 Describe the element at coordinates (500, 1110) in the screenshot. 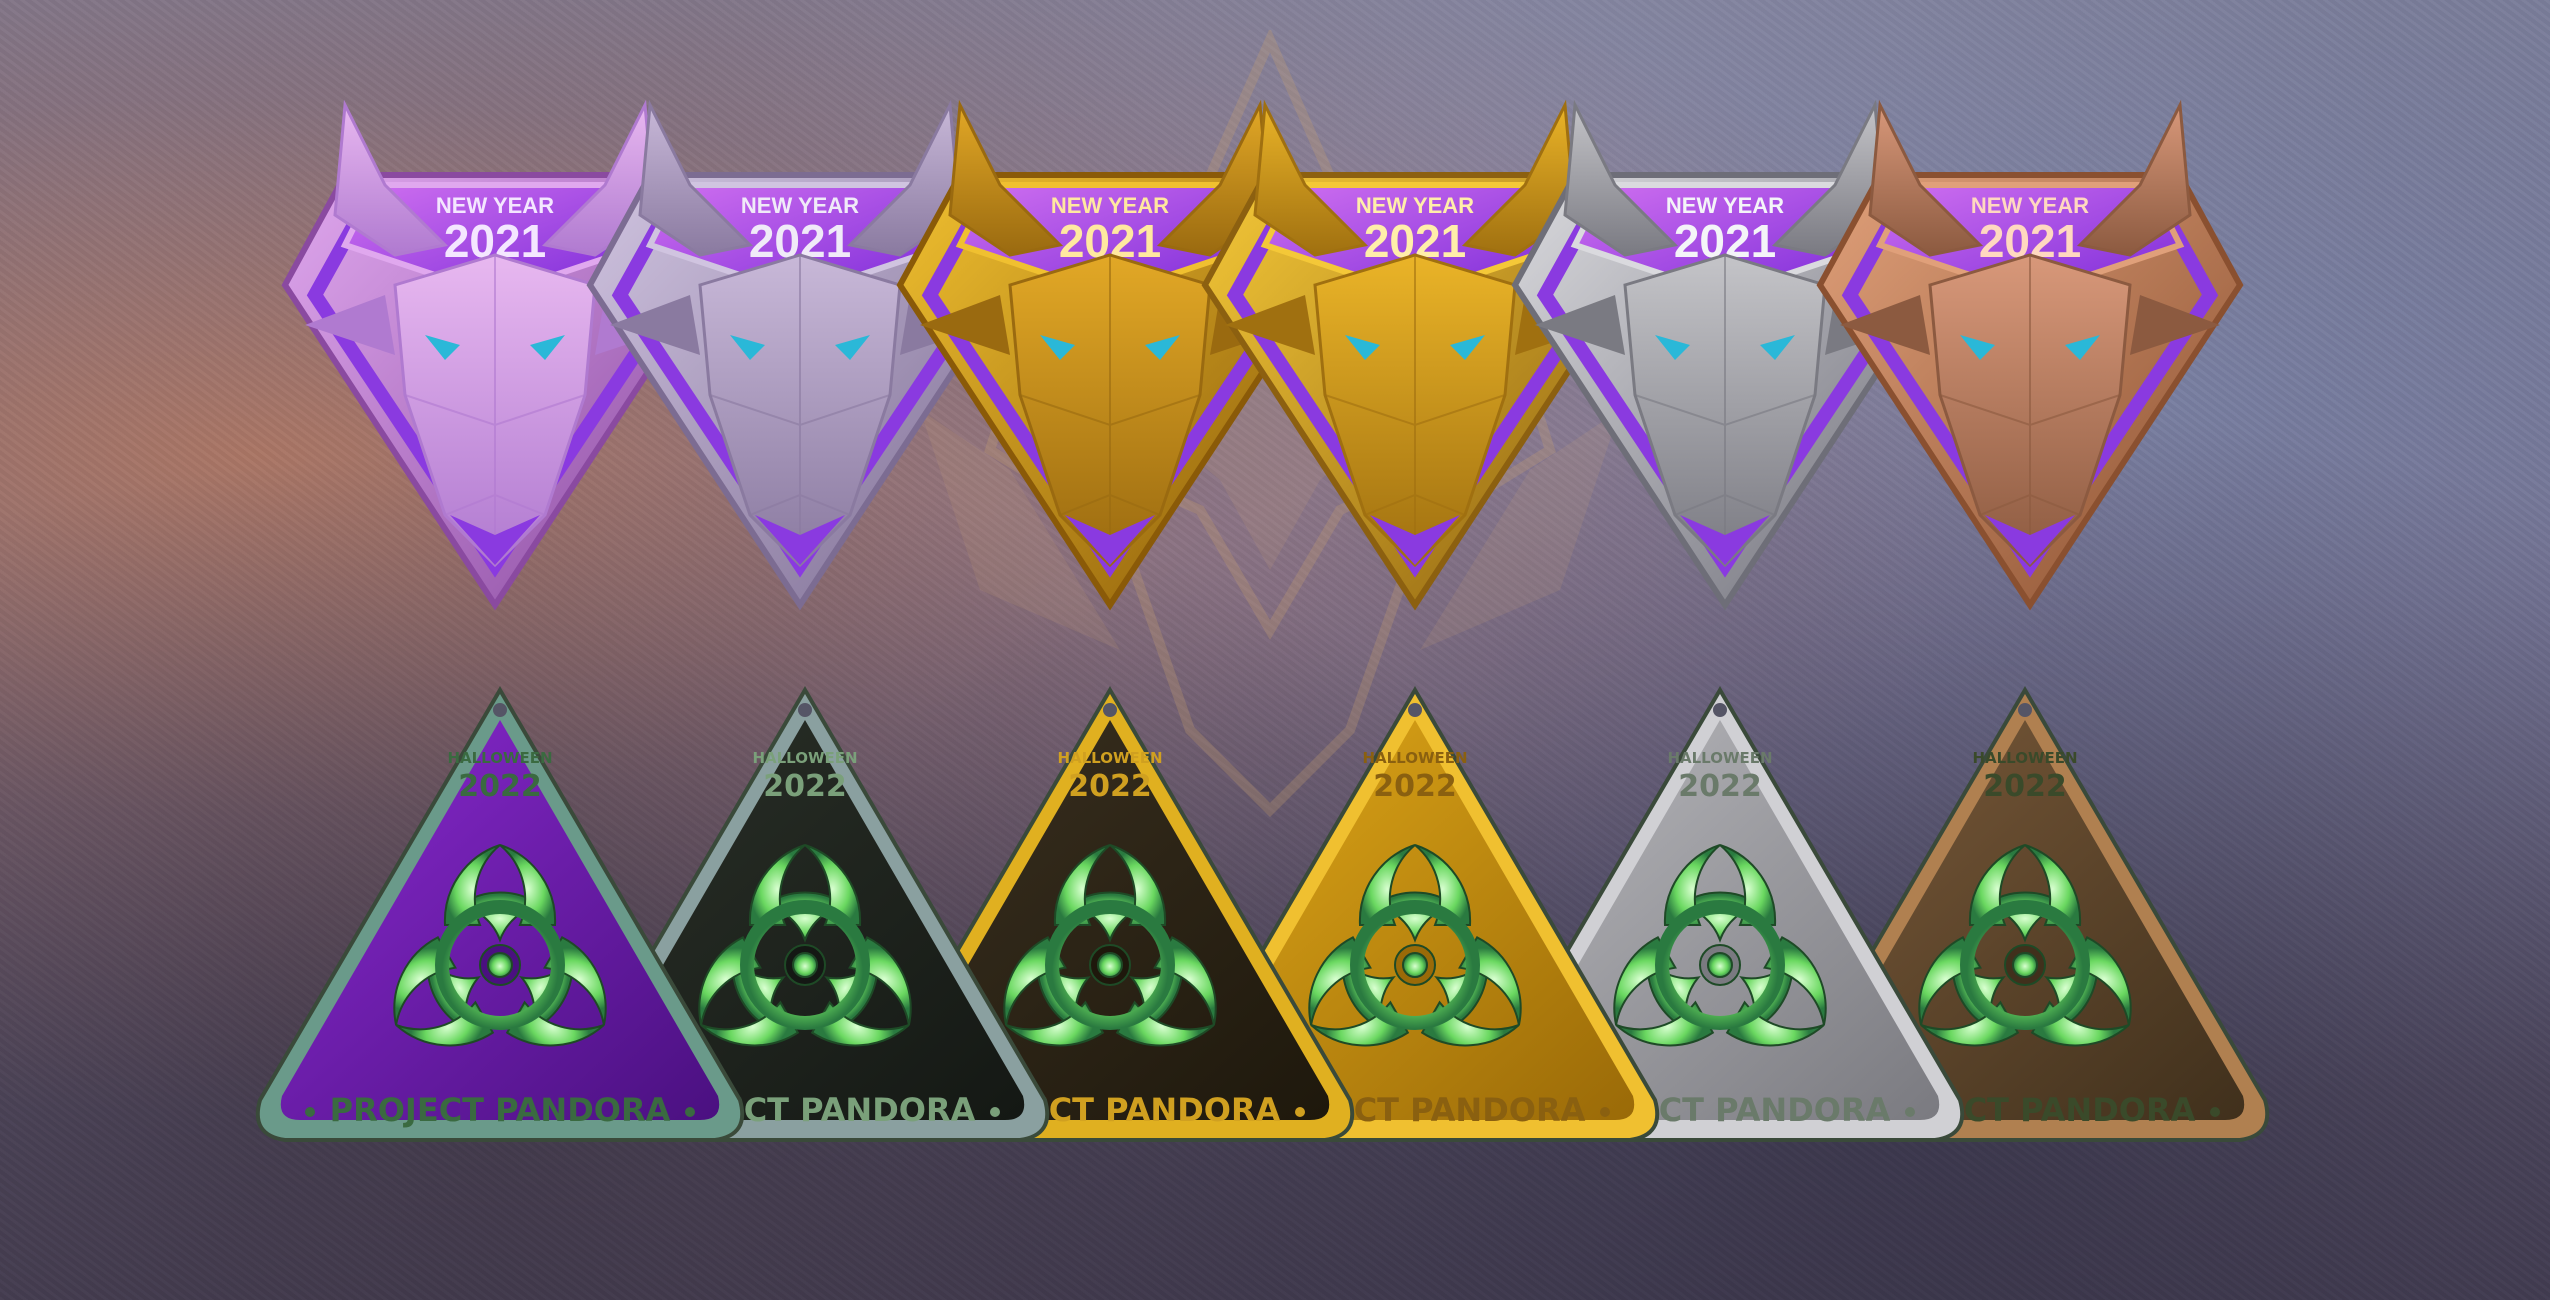

I see `badge-label-project-pandora: PROJECT PANDORA` at that location.